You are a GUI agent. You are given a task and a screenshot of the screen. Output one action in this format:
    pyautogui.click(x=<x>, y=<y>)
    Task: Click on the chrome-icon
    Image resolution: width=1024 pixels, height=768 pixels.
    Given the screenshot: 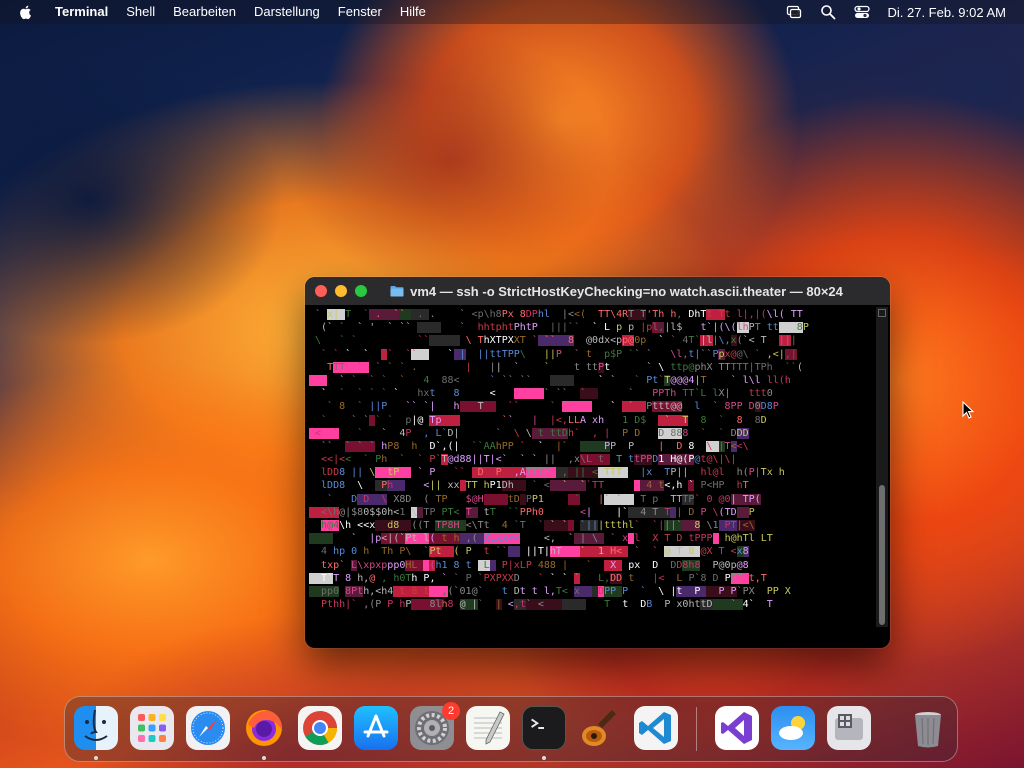 What is the action you would take?
    pyautogui.click(x=320, y=728)
    